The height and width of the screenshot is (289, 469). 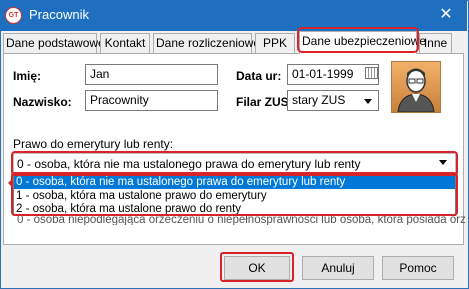 I want to click on window-title: Pracownik, so click(x=59, y=14).